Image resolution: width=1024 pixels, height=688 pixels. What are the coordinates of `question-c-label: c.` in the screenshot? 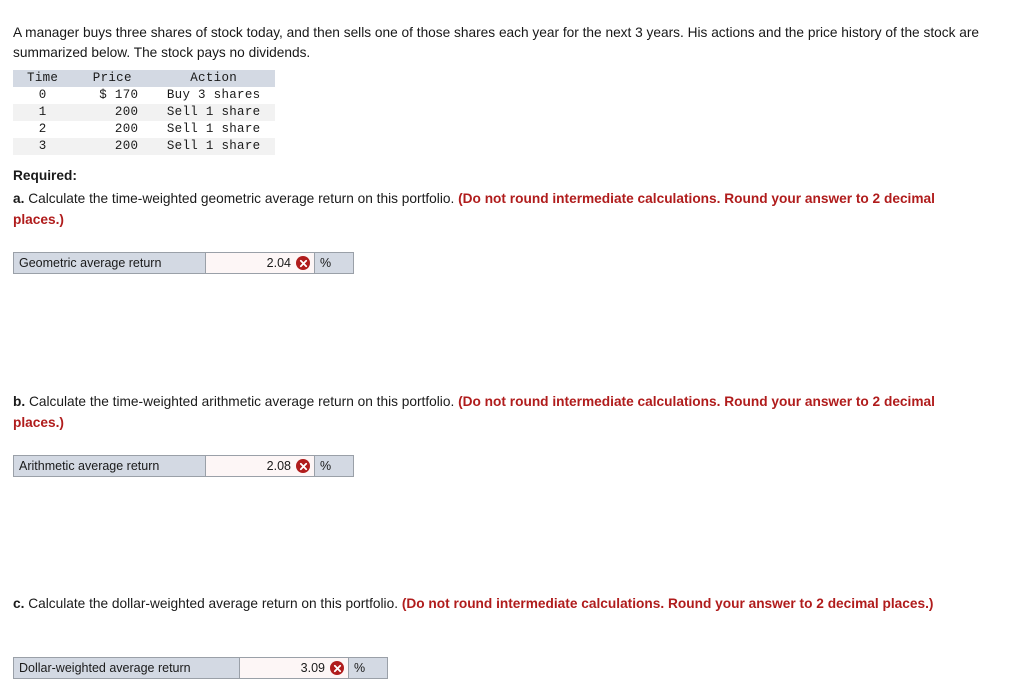 It's located at (19, 603).